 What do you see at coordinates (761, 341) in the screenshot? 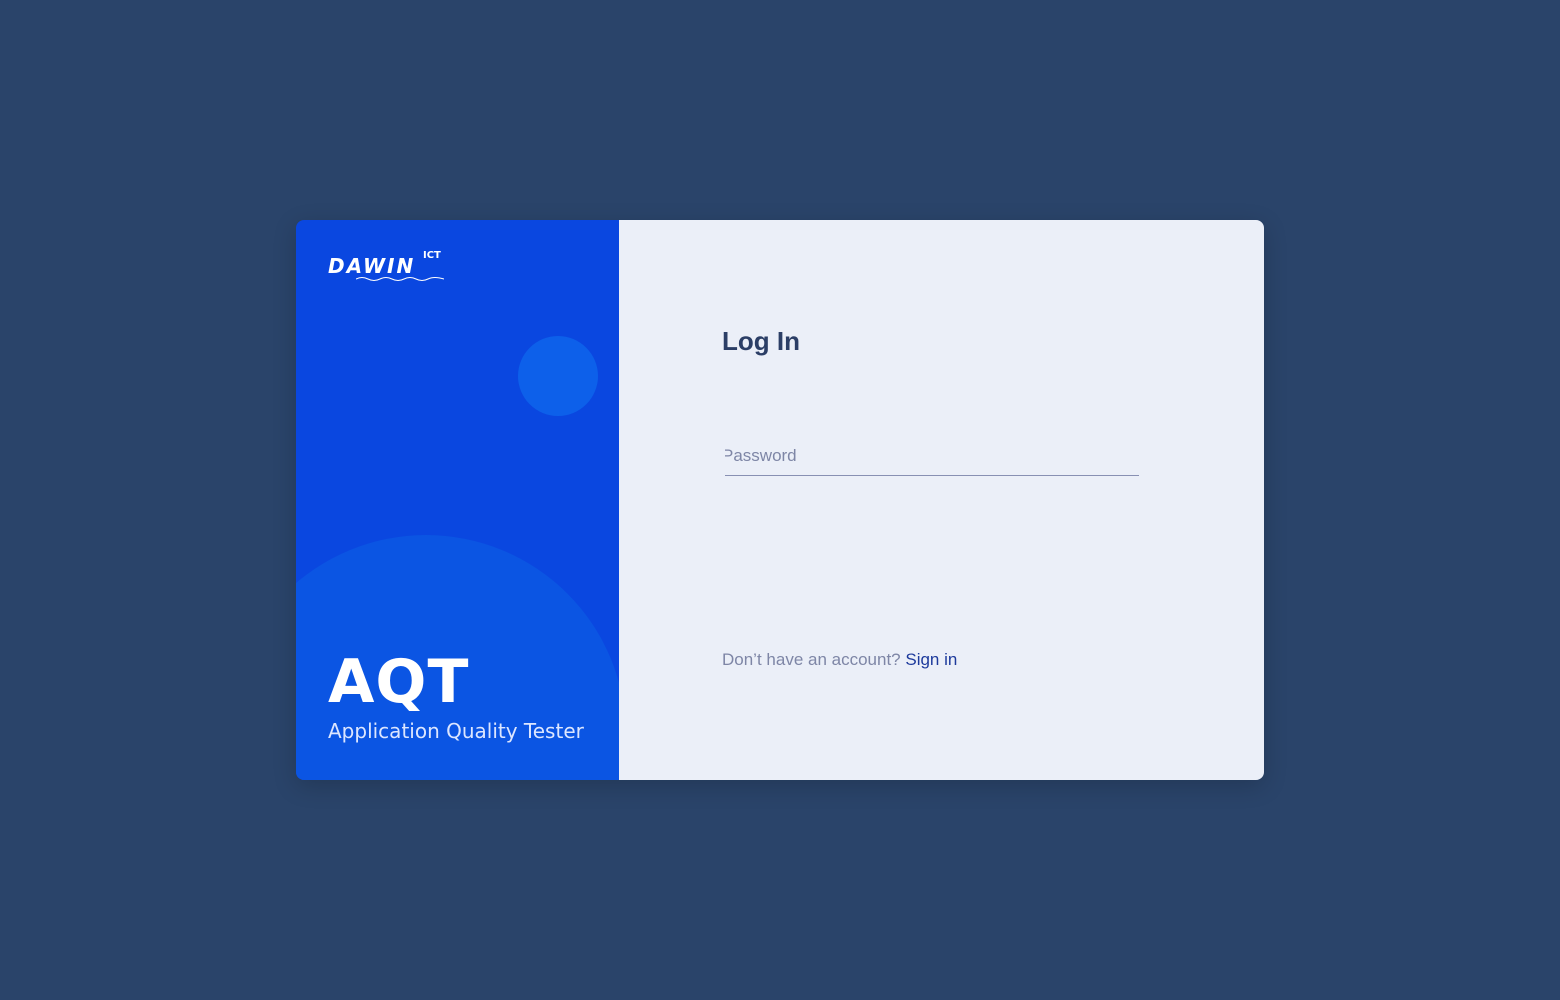
I see `page-title: Log In` at bounding box center [761, 341].